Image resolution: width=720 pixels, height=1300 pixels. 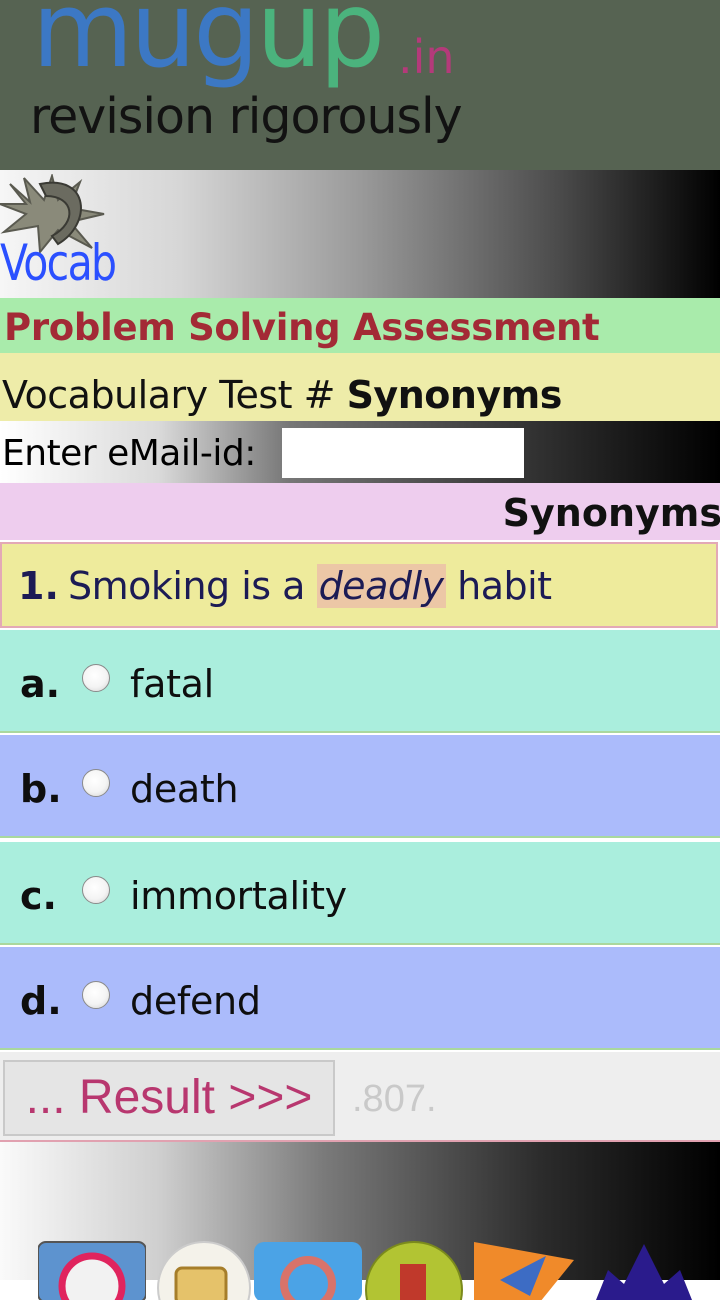 I want to click on question-keyword: deadly, so click(x=381, y=586).